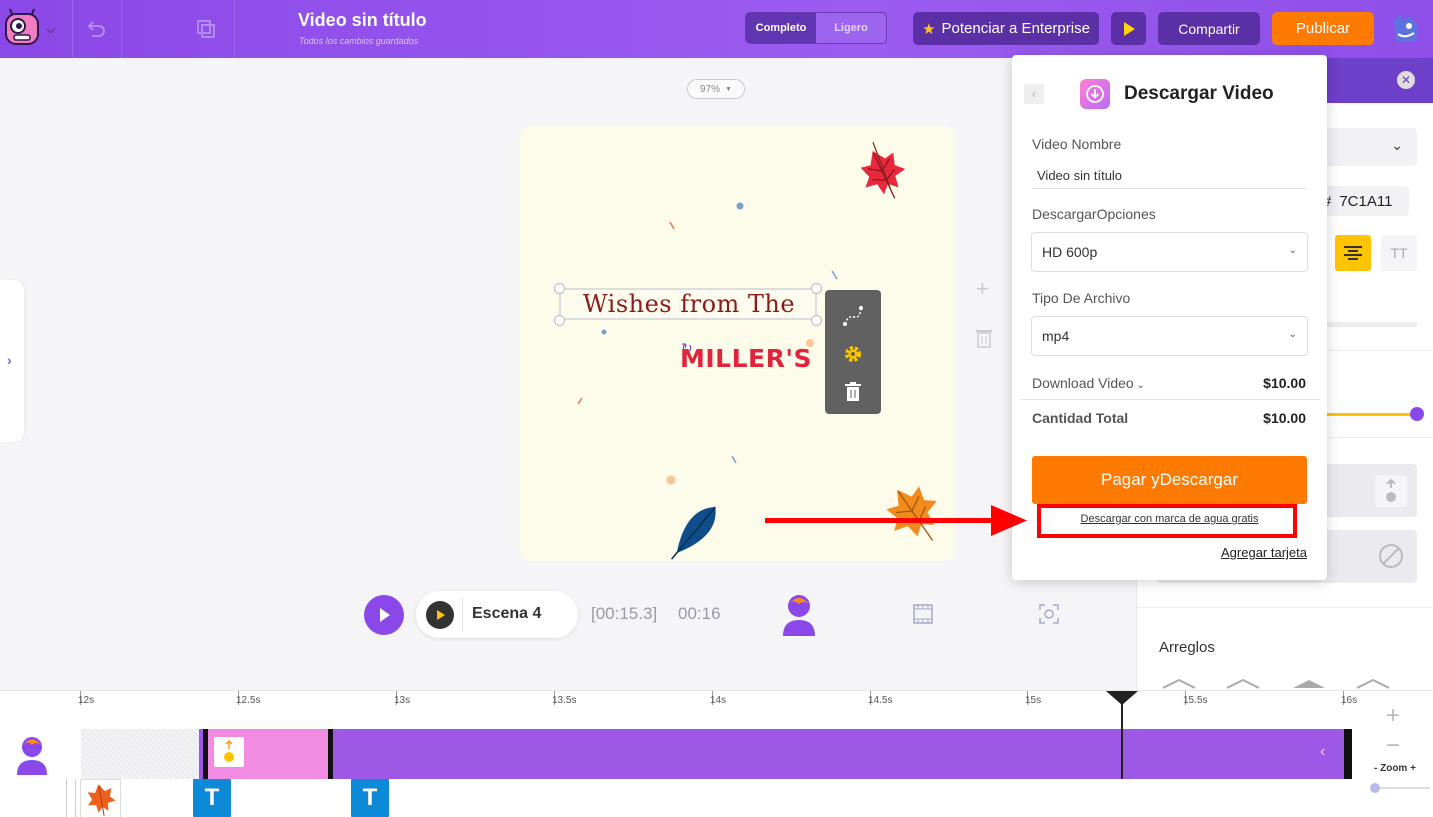  Describe the element at coordinates (206, 29) in the screenshot. I see `duplicate-icon` at that location.